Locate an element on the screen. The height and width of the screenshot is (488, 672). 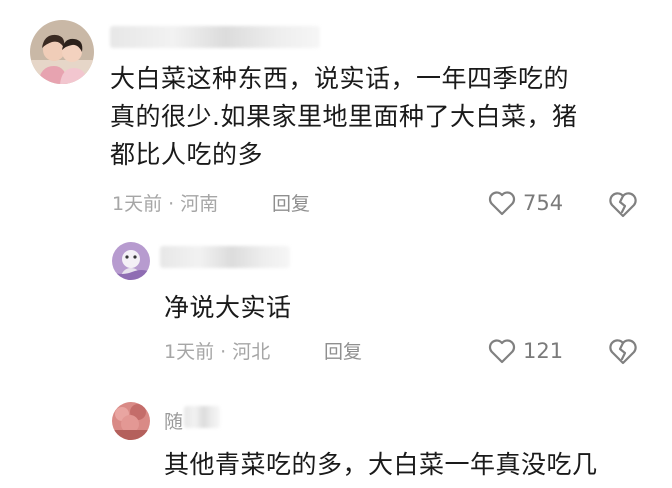
comment-meta: 1天前 · 河北 is located at coordinates (217, 352).